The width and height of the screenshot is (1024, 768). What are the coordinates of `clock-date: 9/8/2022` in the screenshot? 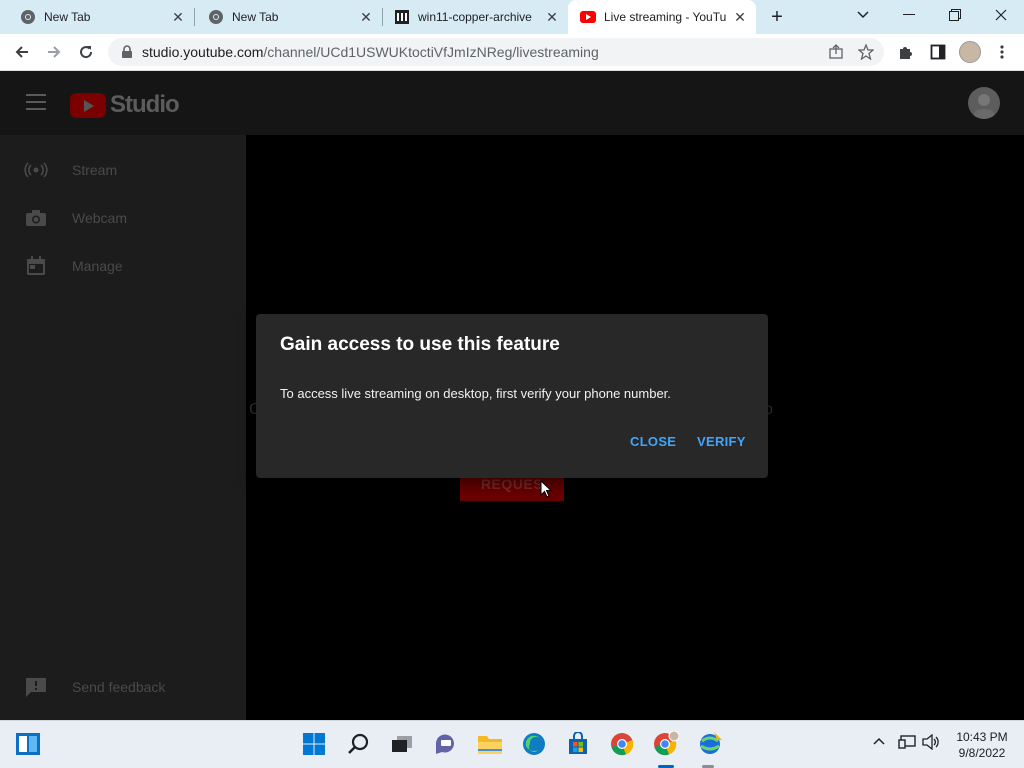 It's located at (982, 753).